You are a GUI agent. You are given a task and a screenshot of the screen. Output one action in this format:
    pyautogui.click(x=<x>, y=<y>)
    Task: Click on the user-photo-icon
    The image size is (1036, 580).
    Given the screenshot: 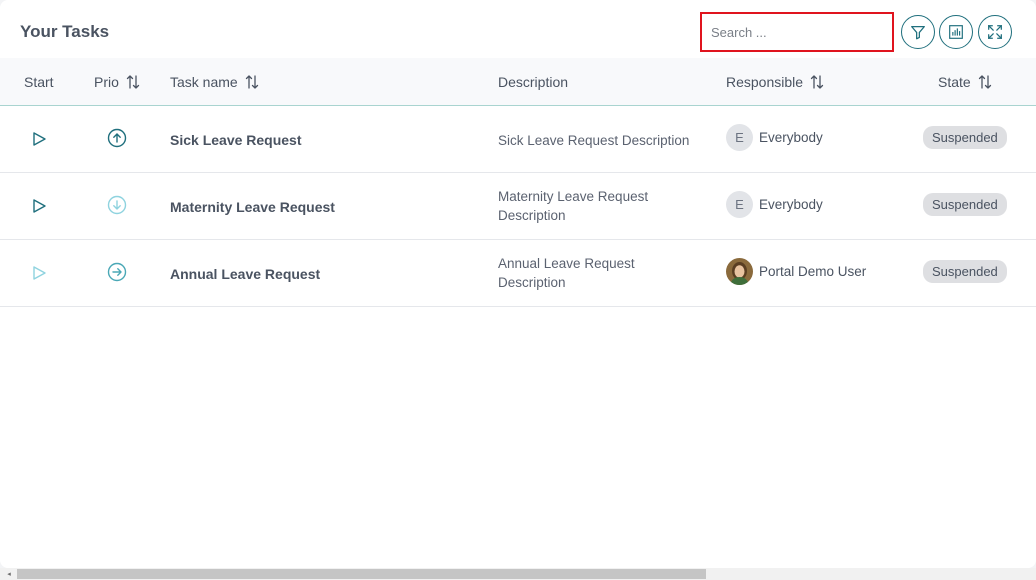 What is the action you would take?
    pyautogui.click(x=739, y=271)
    